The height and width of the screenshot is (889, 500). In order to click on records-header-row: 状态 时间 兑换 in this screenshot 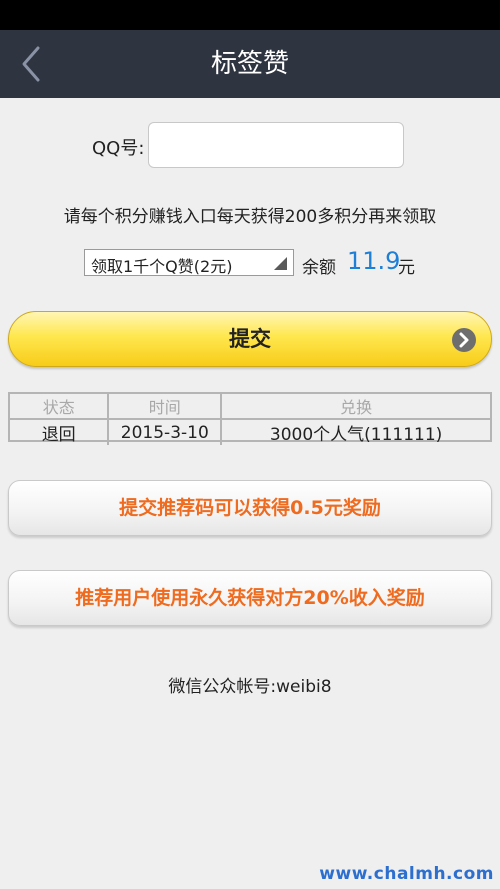, I will do `click(250, 407)`.